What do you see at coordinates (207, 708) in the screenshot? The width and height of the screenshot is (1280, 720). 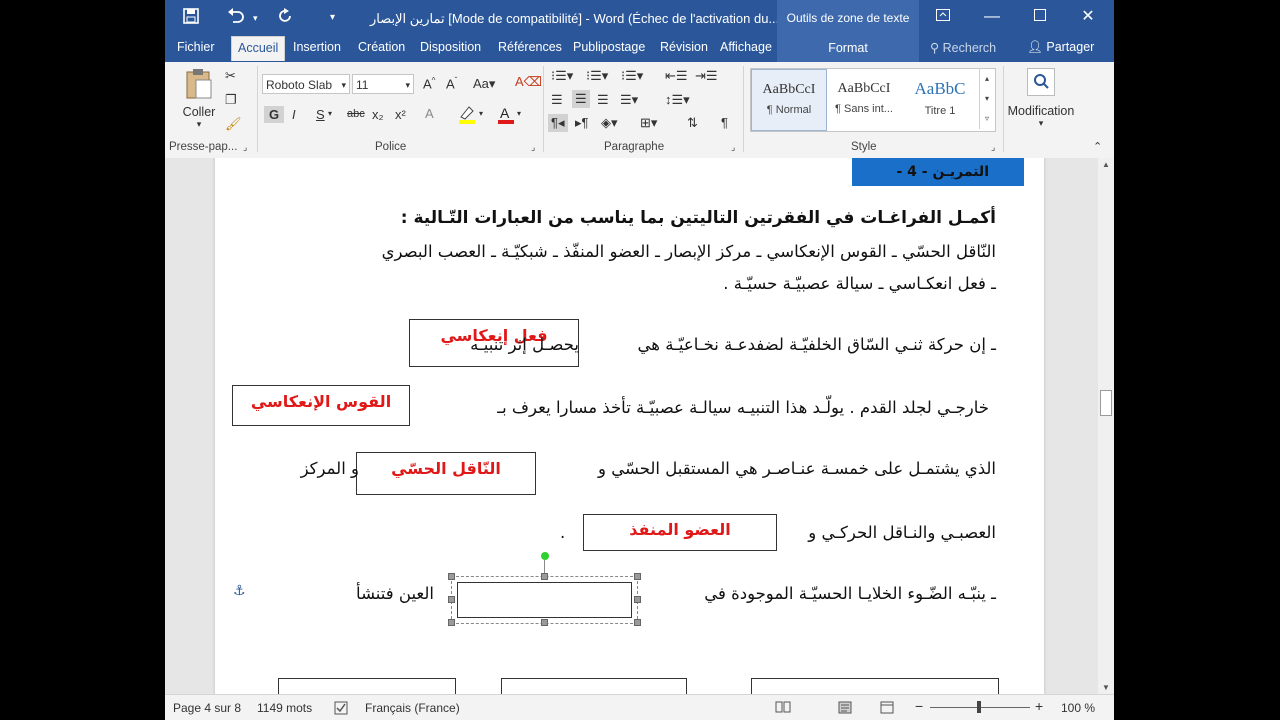 I see `page-indicator: Page 4 sur 8` at bounding box center [207, 708].